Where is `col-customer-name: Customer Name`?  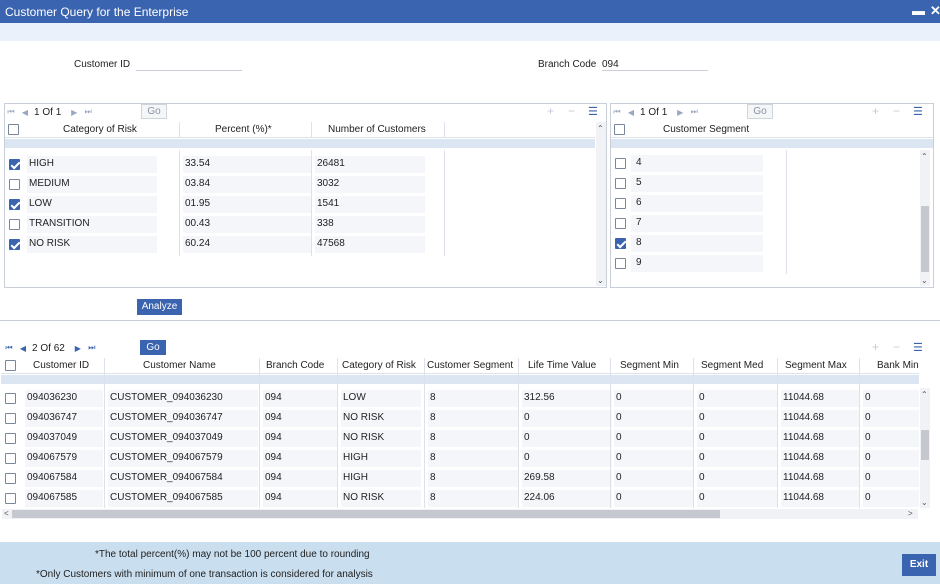 col-customer-name: Customer Name is located at coordinates (179, 365).